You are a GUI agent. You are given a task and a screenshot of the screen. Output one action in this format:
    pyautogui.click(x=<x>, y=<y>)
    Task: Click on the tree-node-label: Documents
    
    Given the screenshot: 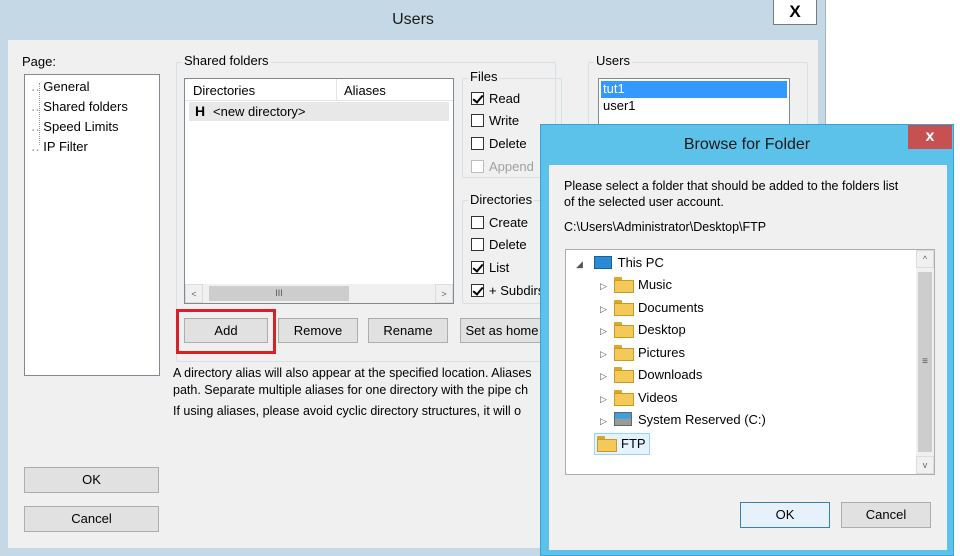 What is the action you would take?
    pyautogui.click(x=671, y=307)
    